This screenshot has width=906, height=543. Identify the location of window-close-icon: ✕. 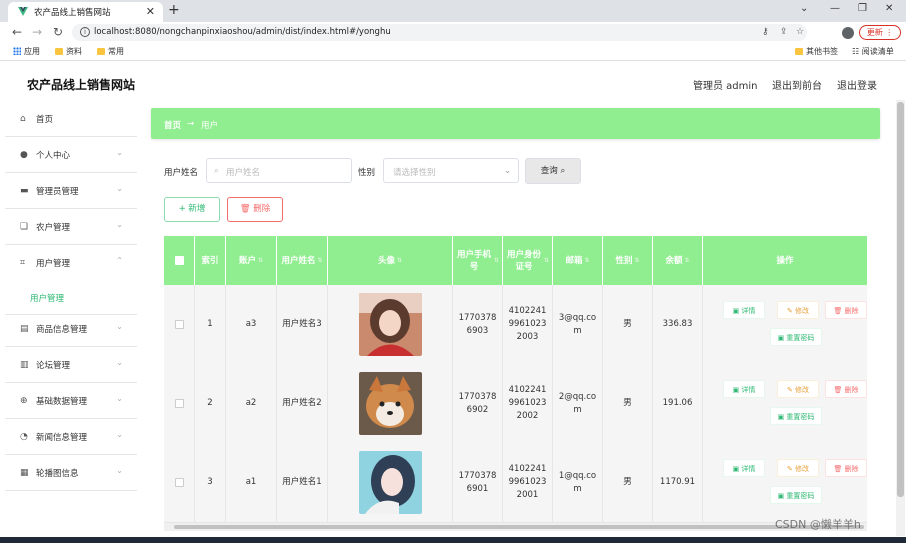
(889, 8).